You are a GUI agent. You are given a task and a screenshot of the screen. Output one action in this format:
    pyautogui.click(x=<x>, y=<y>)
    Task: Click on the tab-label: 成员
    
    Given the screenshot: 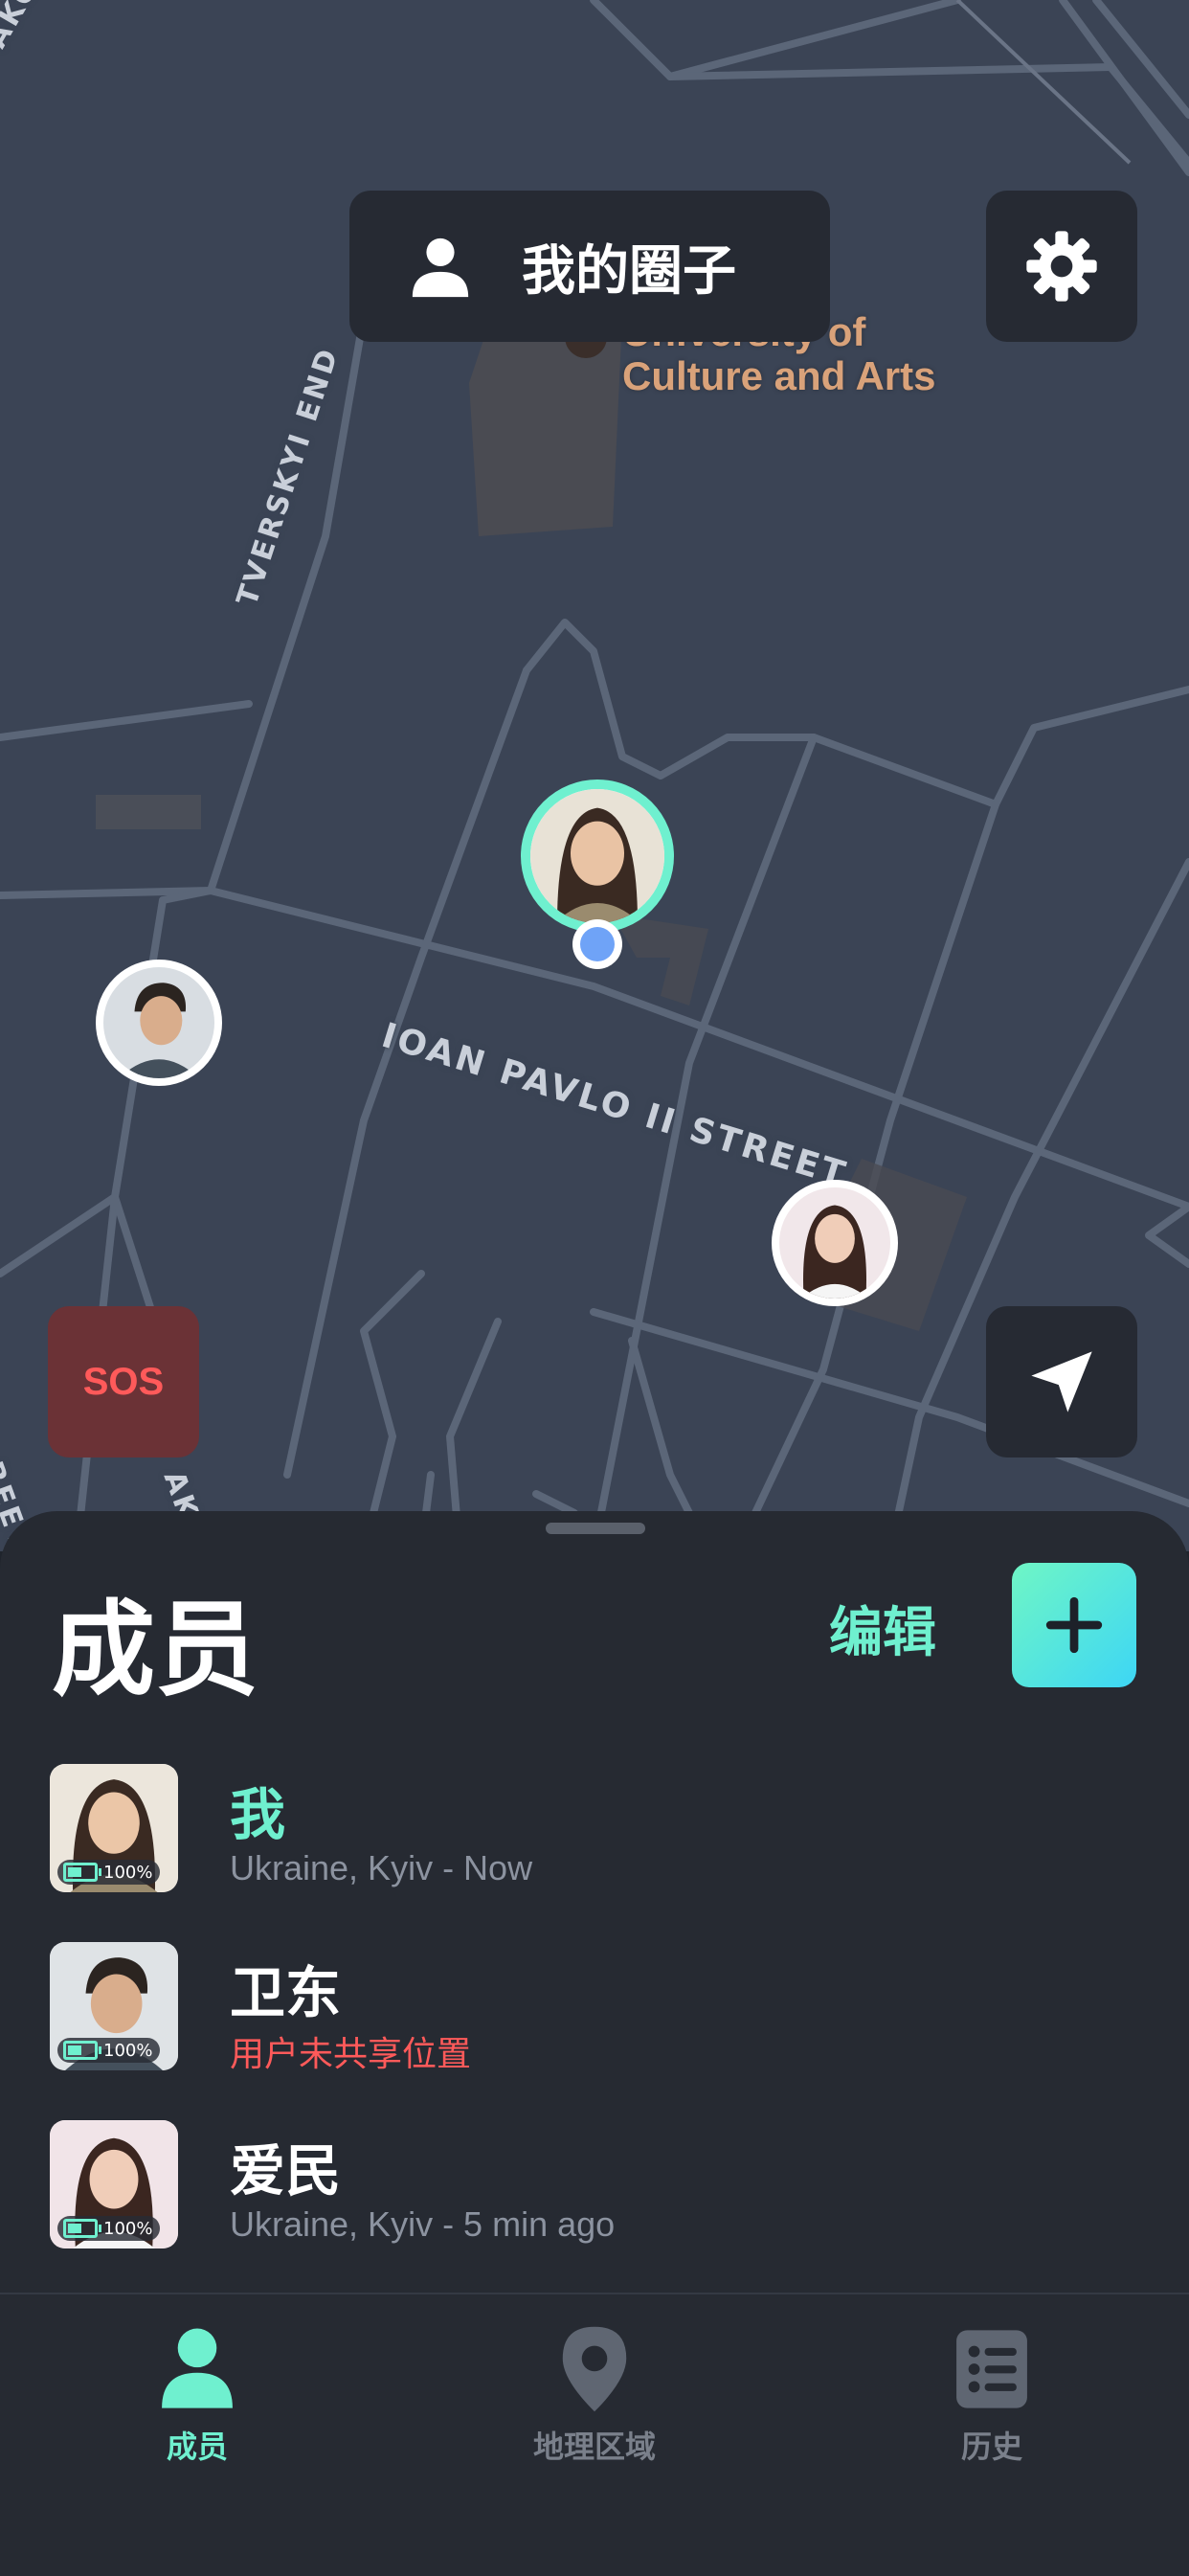 What is the action you would take?
    pyautogui.click(x=197, y=2447)
    